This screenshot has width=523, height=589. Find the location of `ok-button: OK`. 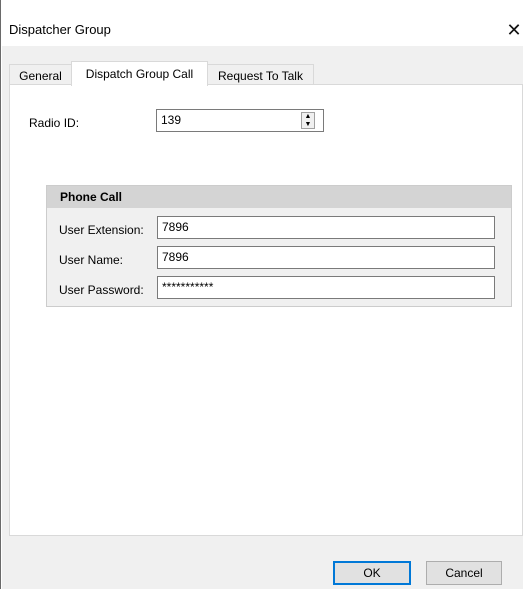

ok-button: OK is located at coordinates (372, 573).